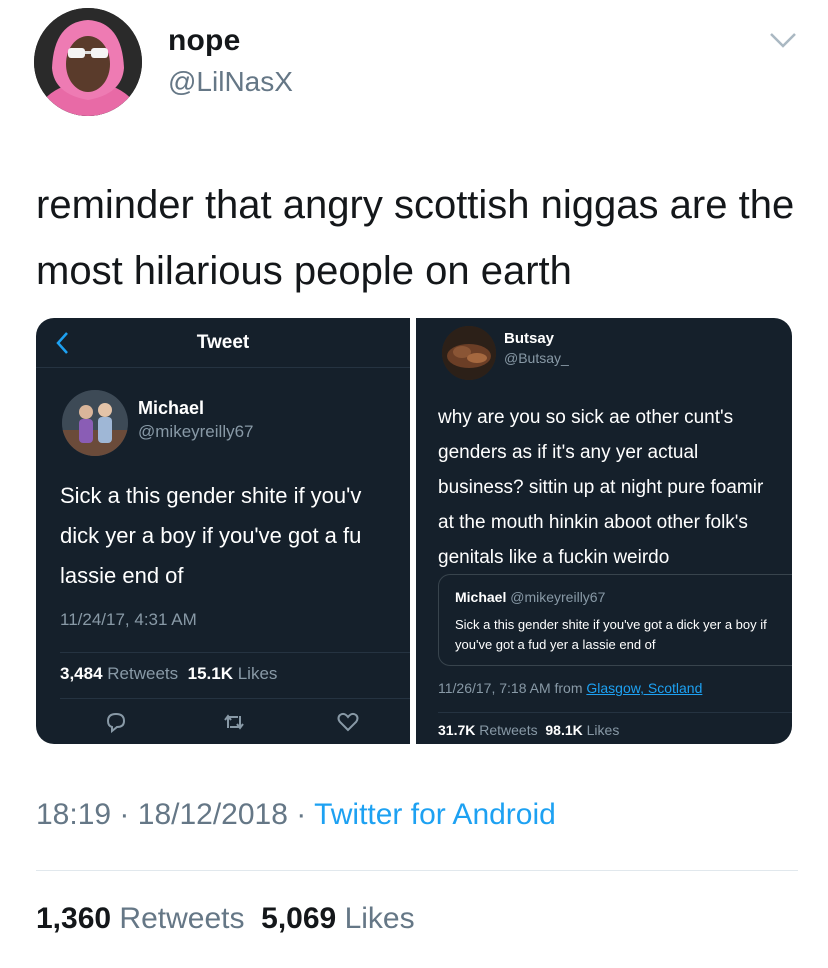 Image resolution: width=828 pixels, height=968 pixels. What do you see at coordinates (456, 730) in the screenshot?
I see `retweets-count: 31.7K` at bounding box center [456, 730].